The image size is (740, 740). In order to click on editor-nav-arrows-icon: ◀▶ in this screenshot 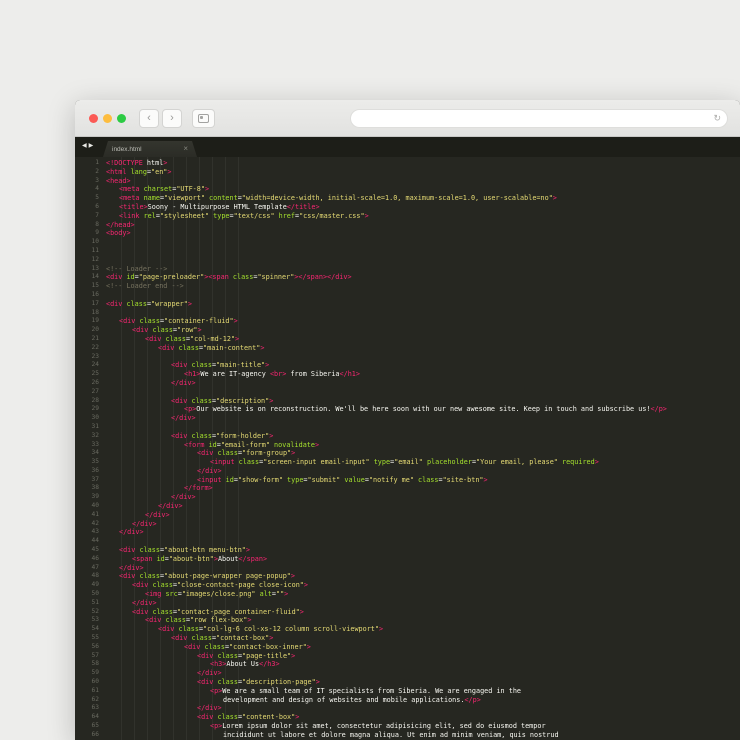, I will do `click(88, 145)`.